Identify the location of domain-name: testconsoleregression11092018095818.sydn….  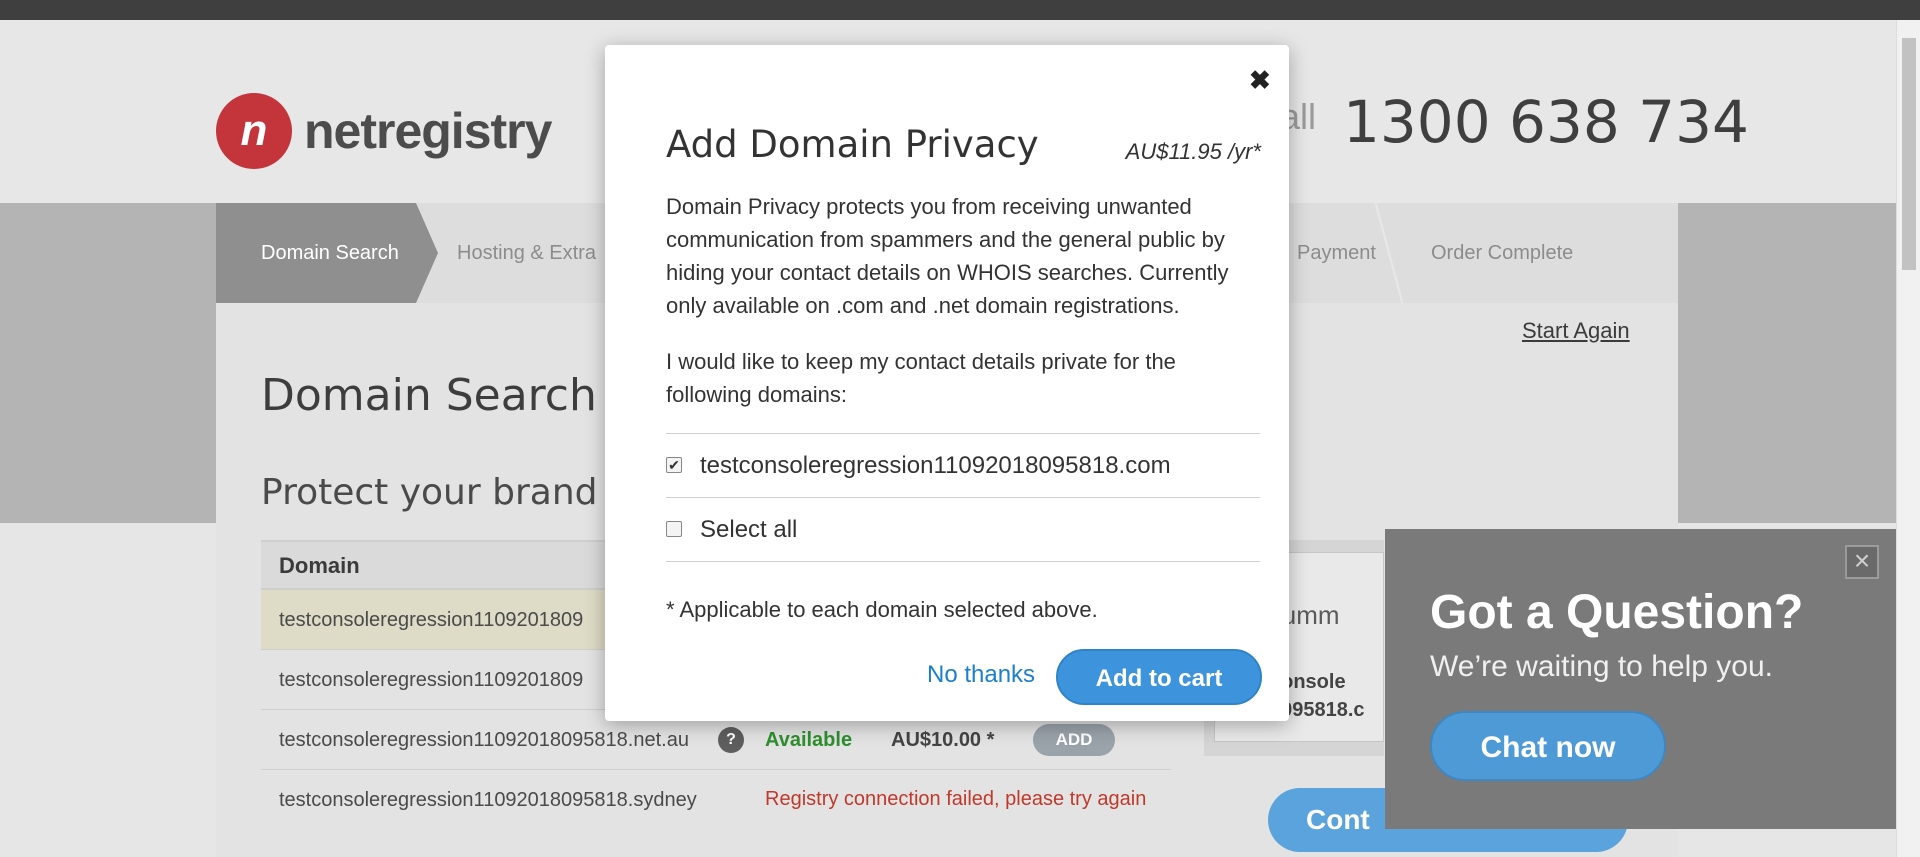
(488, 800).